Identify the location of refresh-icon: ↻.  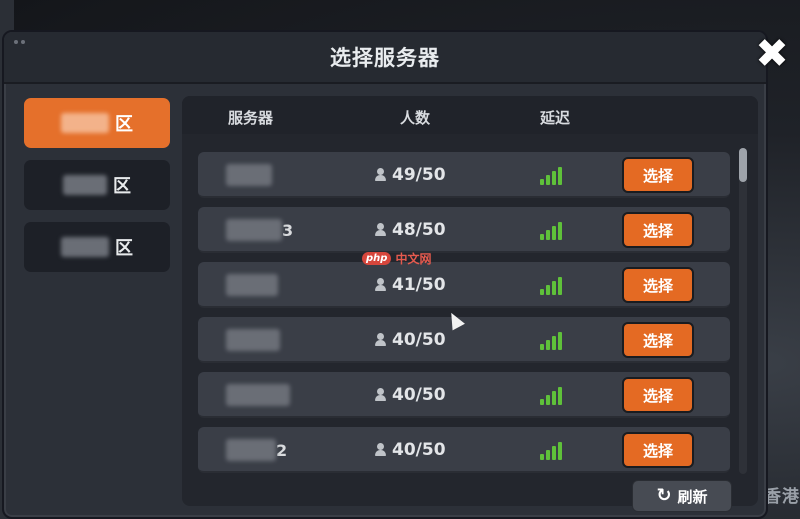
(664, 495).